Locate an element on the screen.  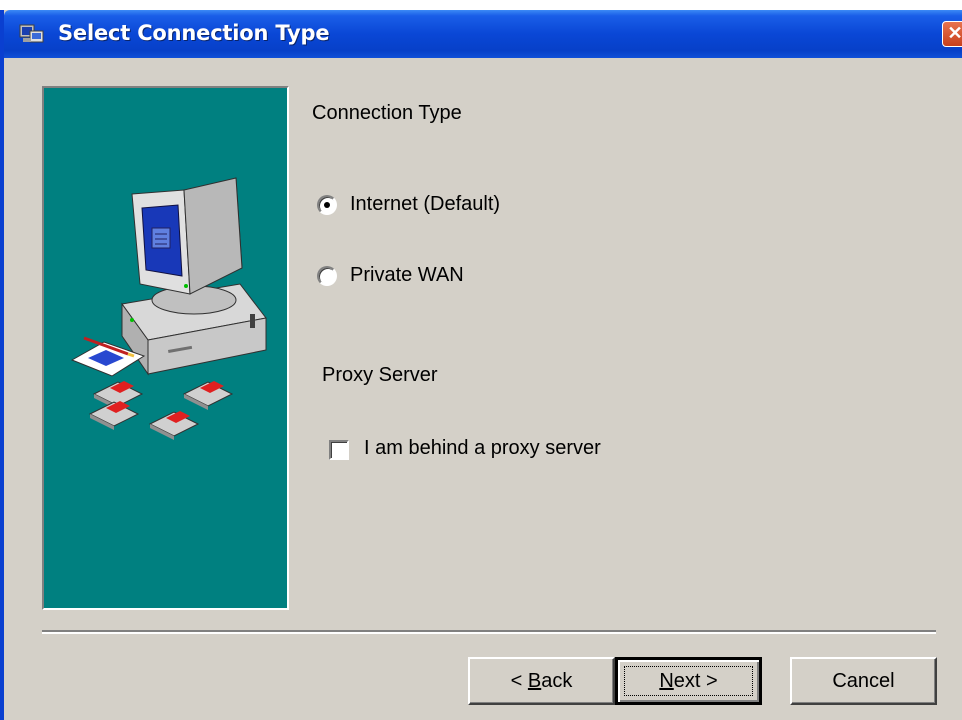
window-title: Select Connection Type is located at coordinates (194, 33).